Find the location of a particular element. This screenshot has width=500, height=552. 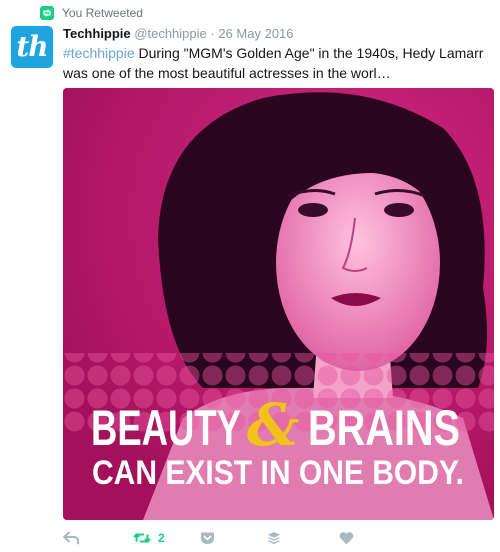

reply-icon is located at coordinates (71, 538).